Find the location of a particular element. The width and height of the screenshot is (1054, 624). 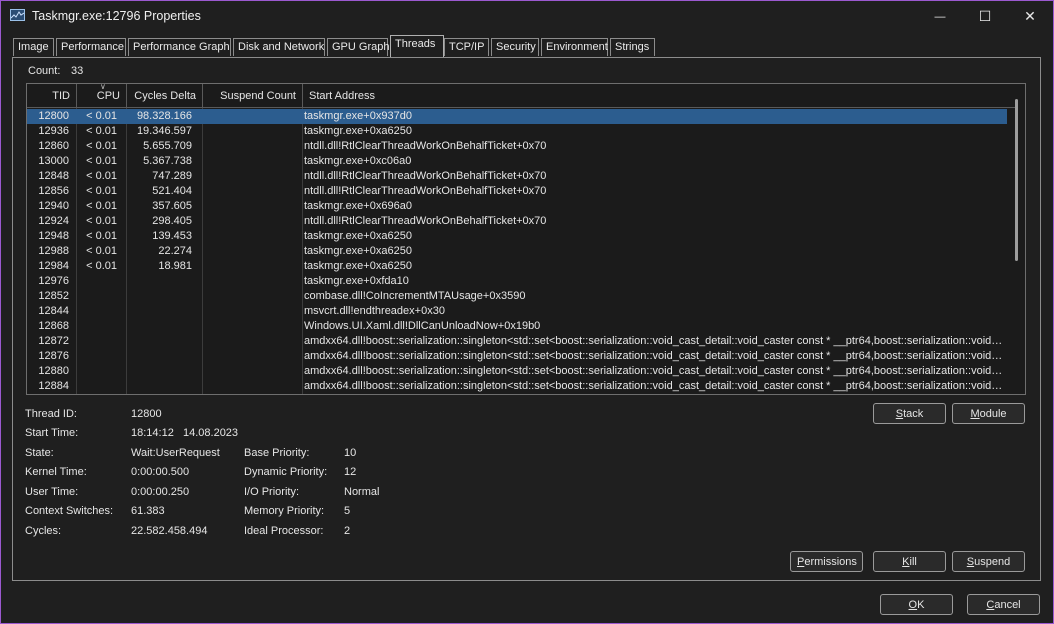

cell-cycles-delta: 5.655.709 is located at coordinates (167, 146).